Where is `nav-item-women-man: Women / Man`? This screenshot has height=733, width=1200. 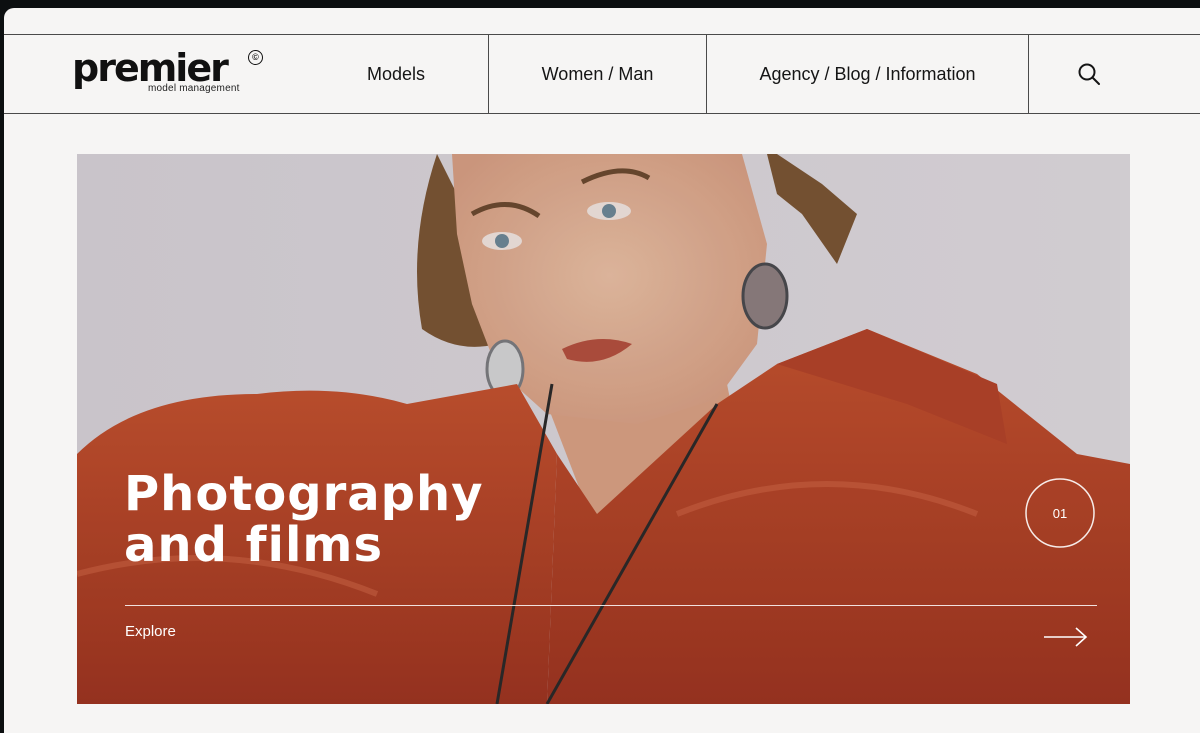
nav-item-women-man: Women / Man is located at coordinates (597, 74).